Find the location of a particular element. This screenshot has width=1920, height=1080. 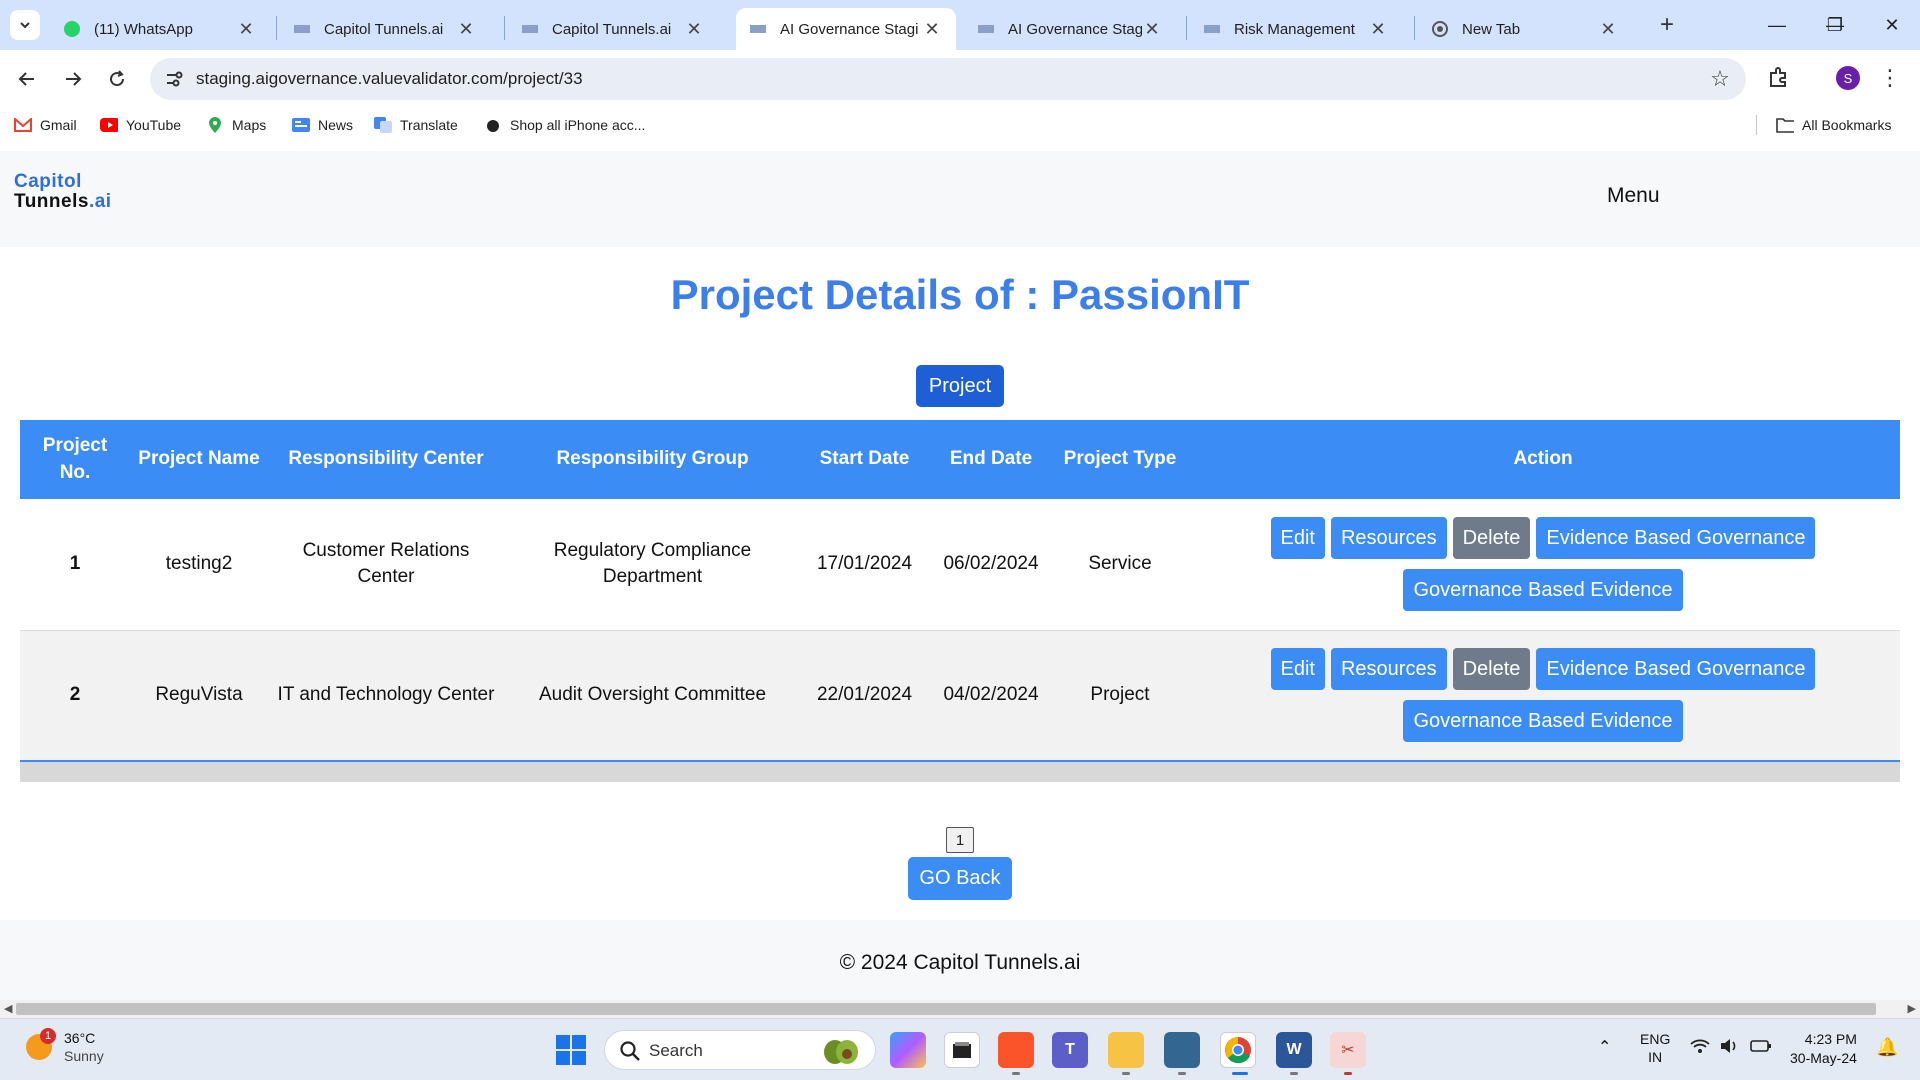

bookmark-star-icon: ☆ is located at coordinates (1720, 78).